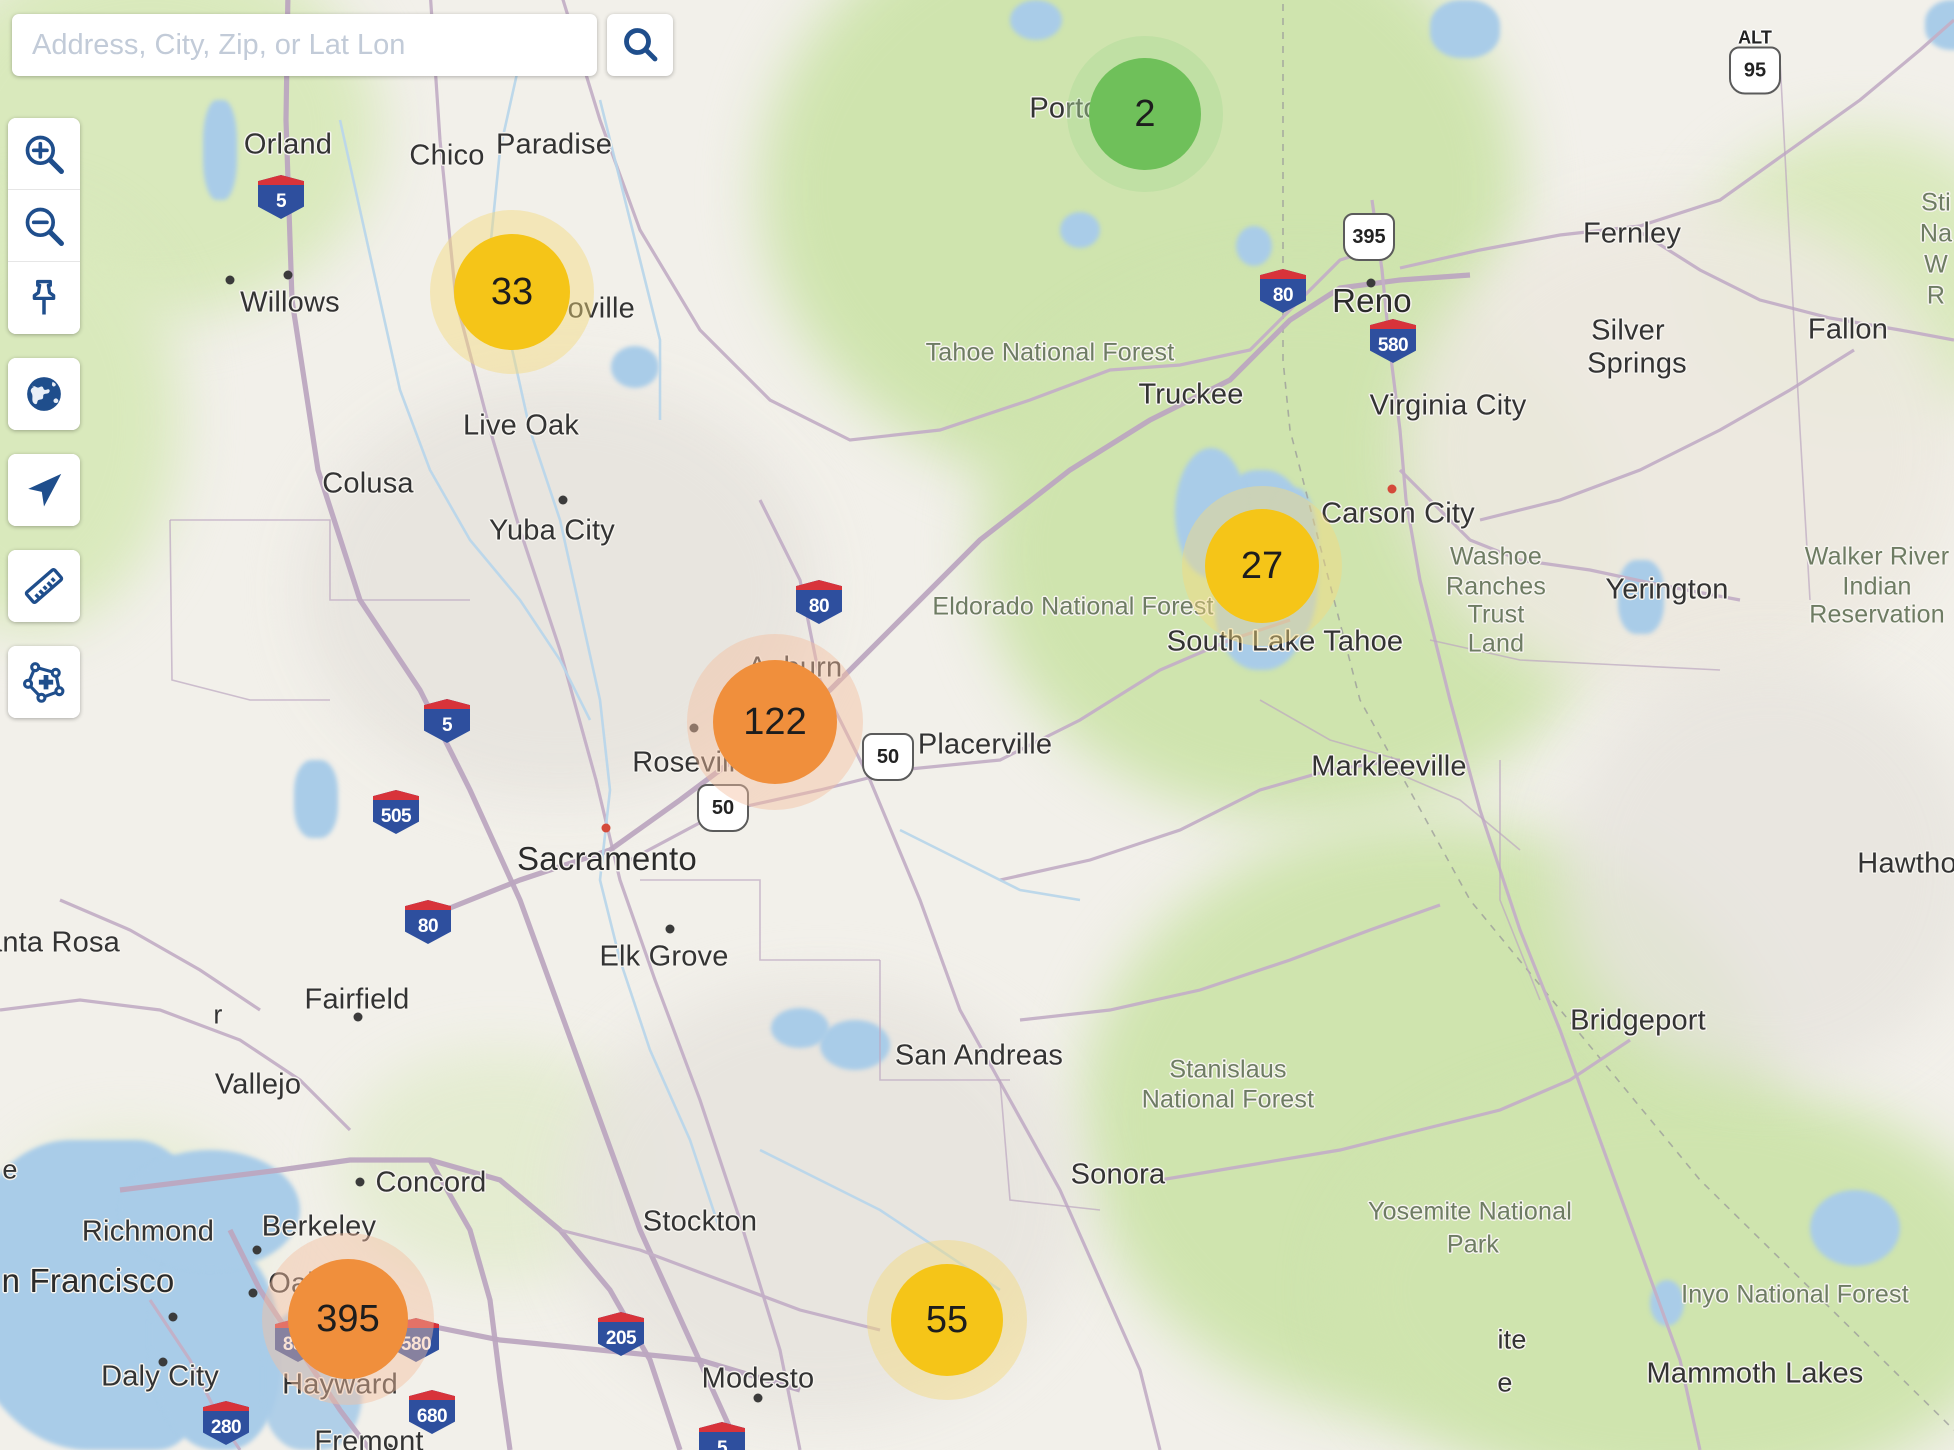 This screenshot has height=1450, width=1954. I want to click on globe-icon, so click(44, 394).